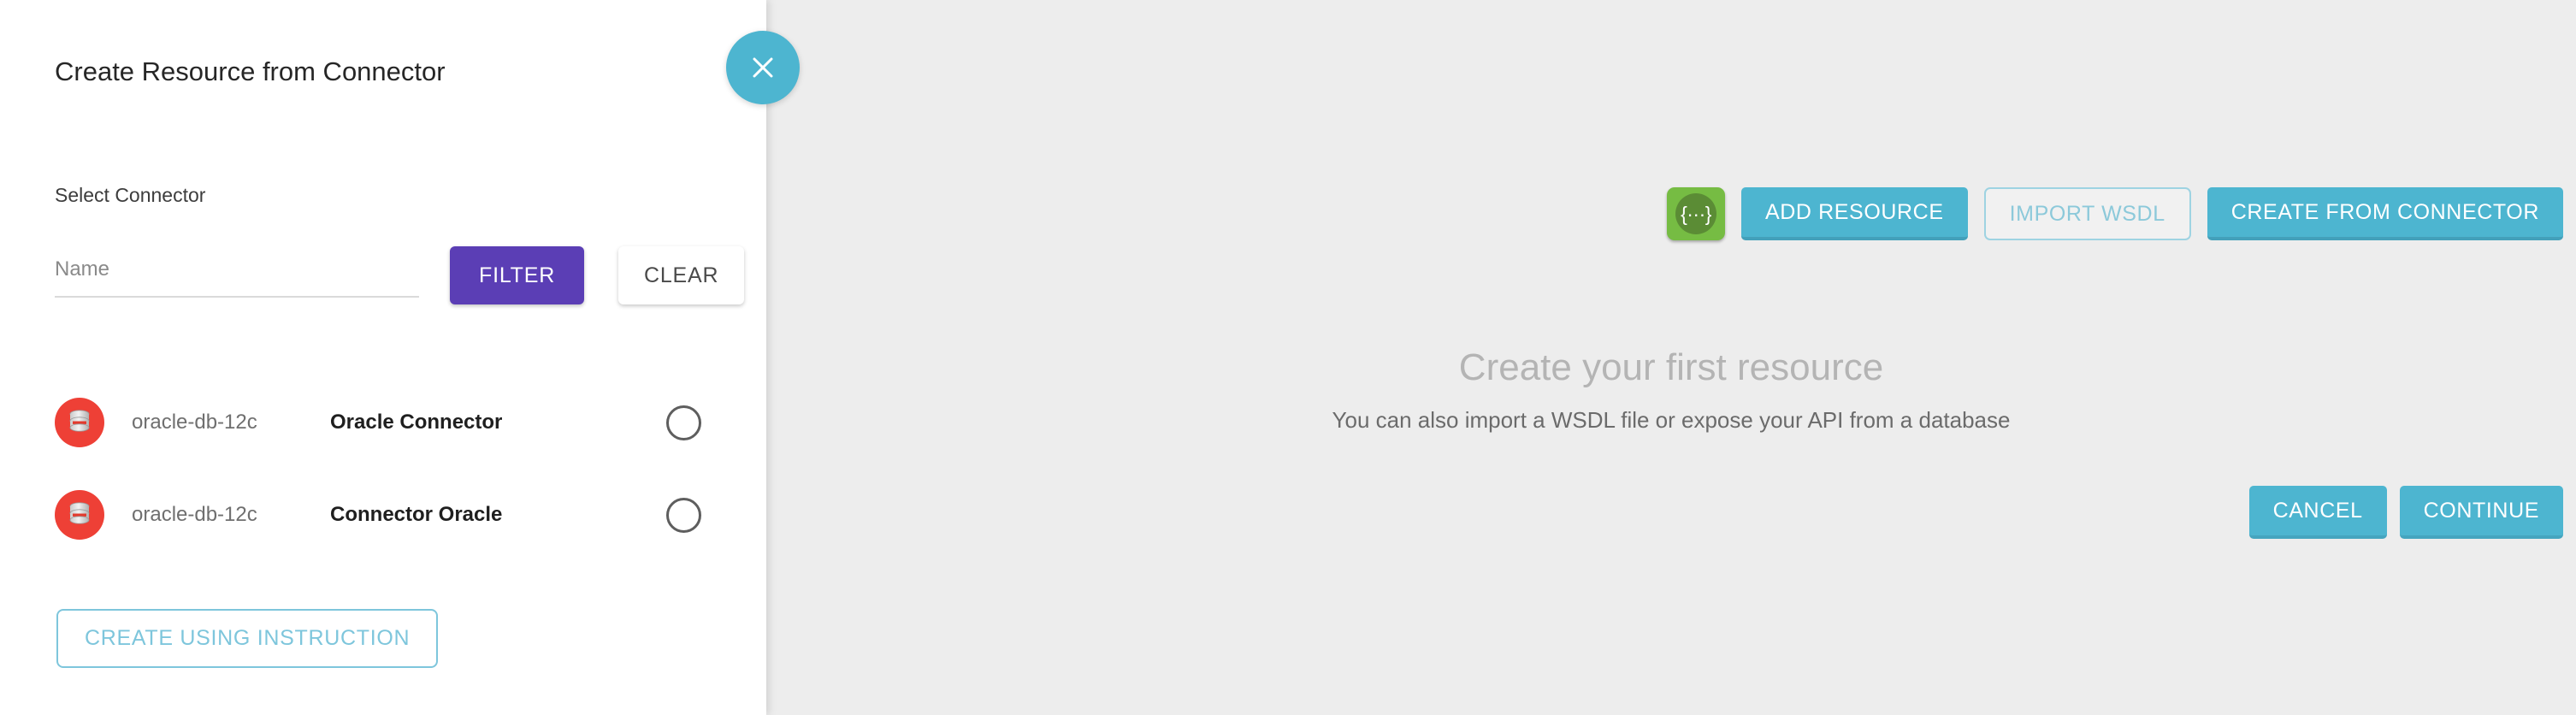 The height and width of the screenshot is (715, 2576). I want to click on close-icon, so click(763, 68).